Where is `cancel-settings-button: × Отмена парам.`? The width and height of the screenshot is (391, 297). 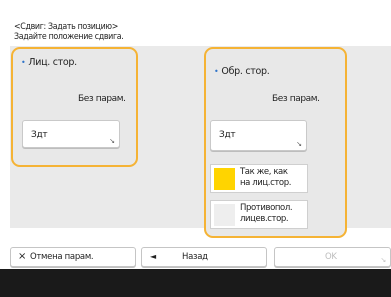 cancel-settings-button: × Отмена парам. is located at coordinates (73, 257).